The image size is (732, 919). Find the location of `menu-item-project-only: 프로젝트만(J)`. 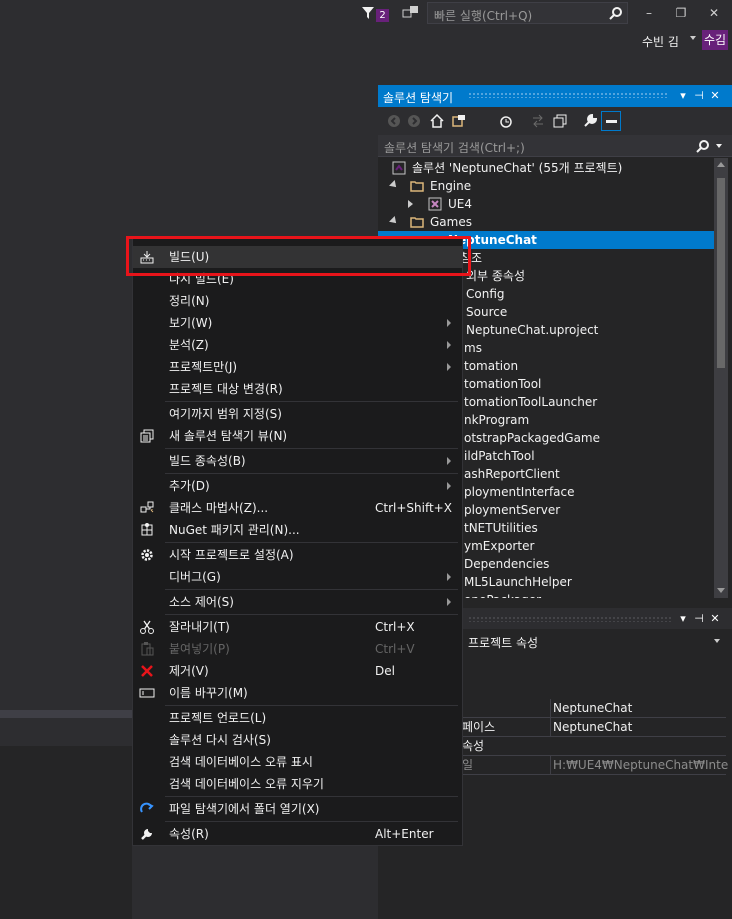

menu-item-project-only: 프로젝트만(J) is located at coordinates (297, 367).